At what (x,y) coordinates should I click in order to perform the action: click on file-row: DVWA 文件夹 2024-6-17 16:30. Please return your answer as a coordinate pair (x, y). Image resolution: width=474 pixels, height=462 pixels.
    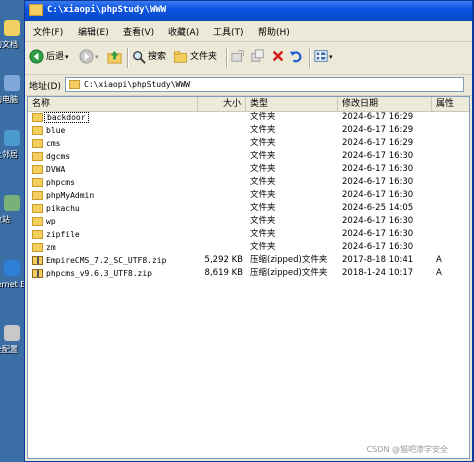
    Looking at the image, I should click on (248, 169).